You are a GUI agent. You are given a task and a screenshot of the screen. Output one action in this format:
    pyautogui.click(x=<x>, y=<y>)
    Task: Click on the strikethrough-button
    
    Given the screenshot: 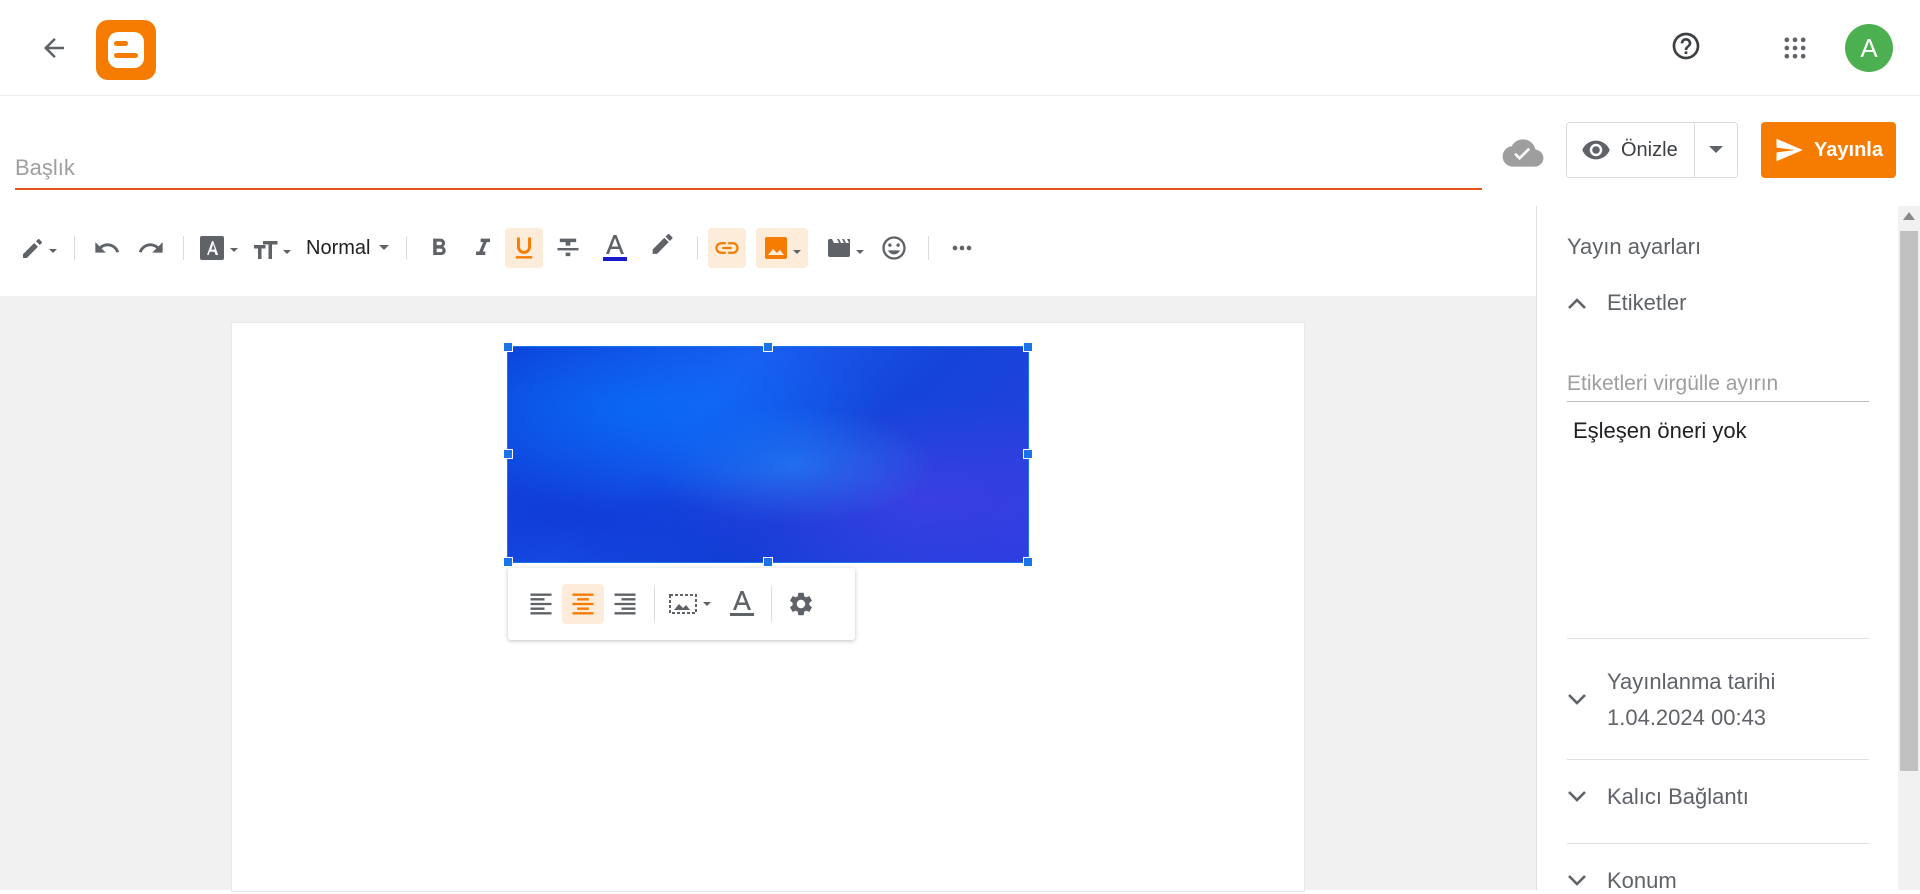 What is the action you would take?
    pyautogui.click(x=568, y=248)
    